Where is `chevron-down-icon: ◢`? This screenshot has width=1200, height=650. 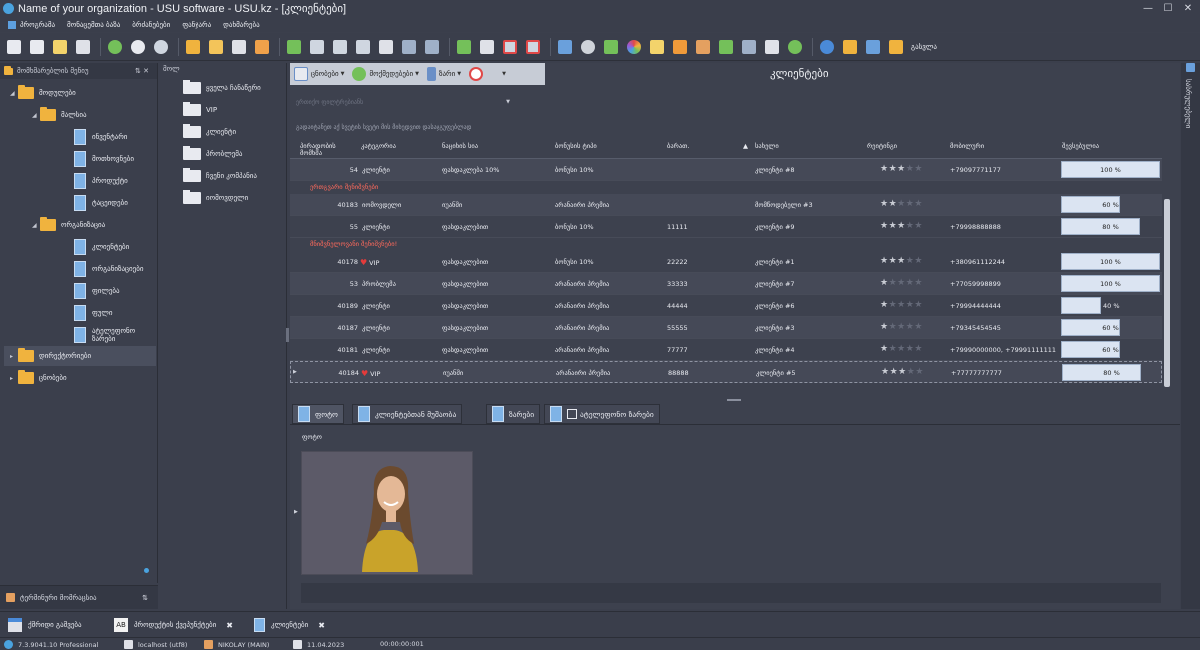
chevron-down-icon: ◢ is located at coordinates (36, 225).